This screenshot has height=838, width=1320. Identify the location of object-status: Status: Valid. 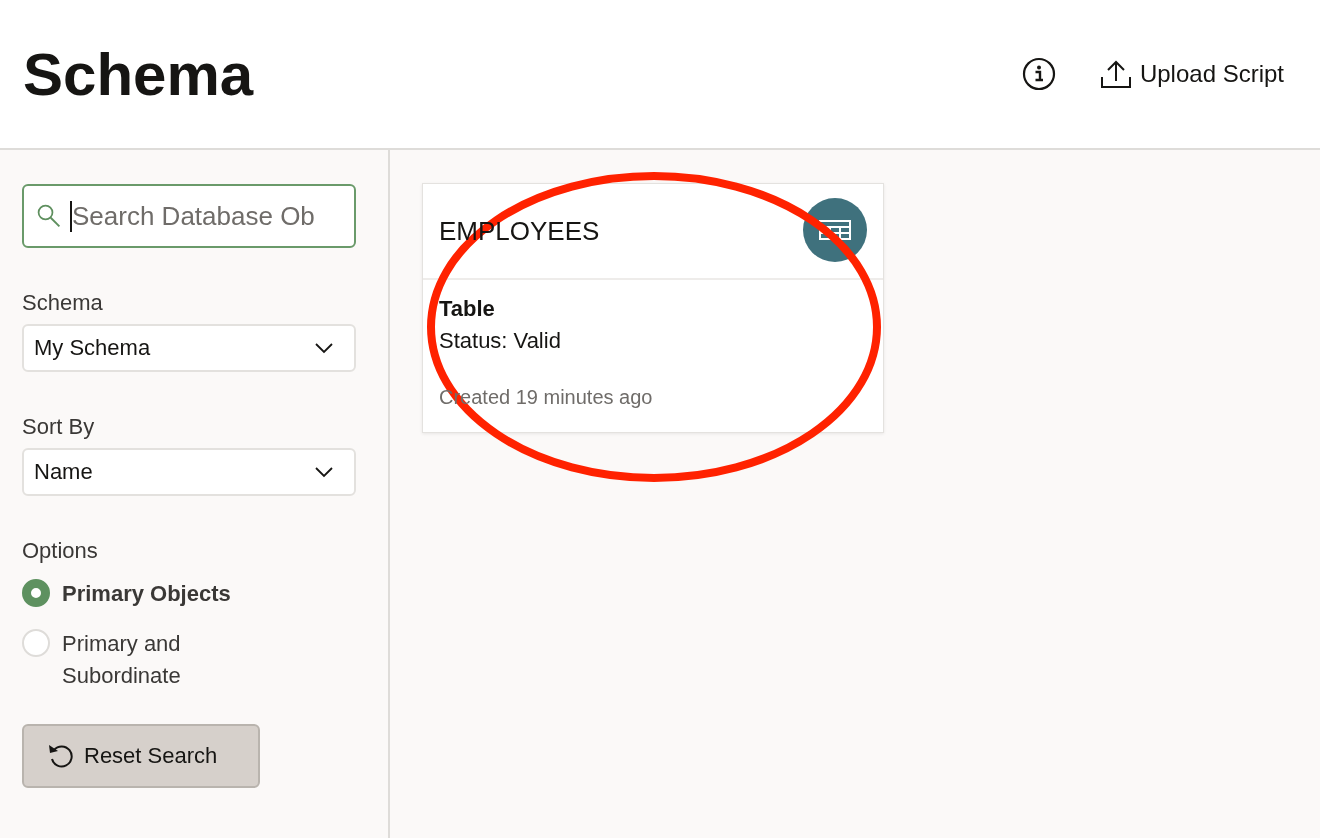
(500, 341).